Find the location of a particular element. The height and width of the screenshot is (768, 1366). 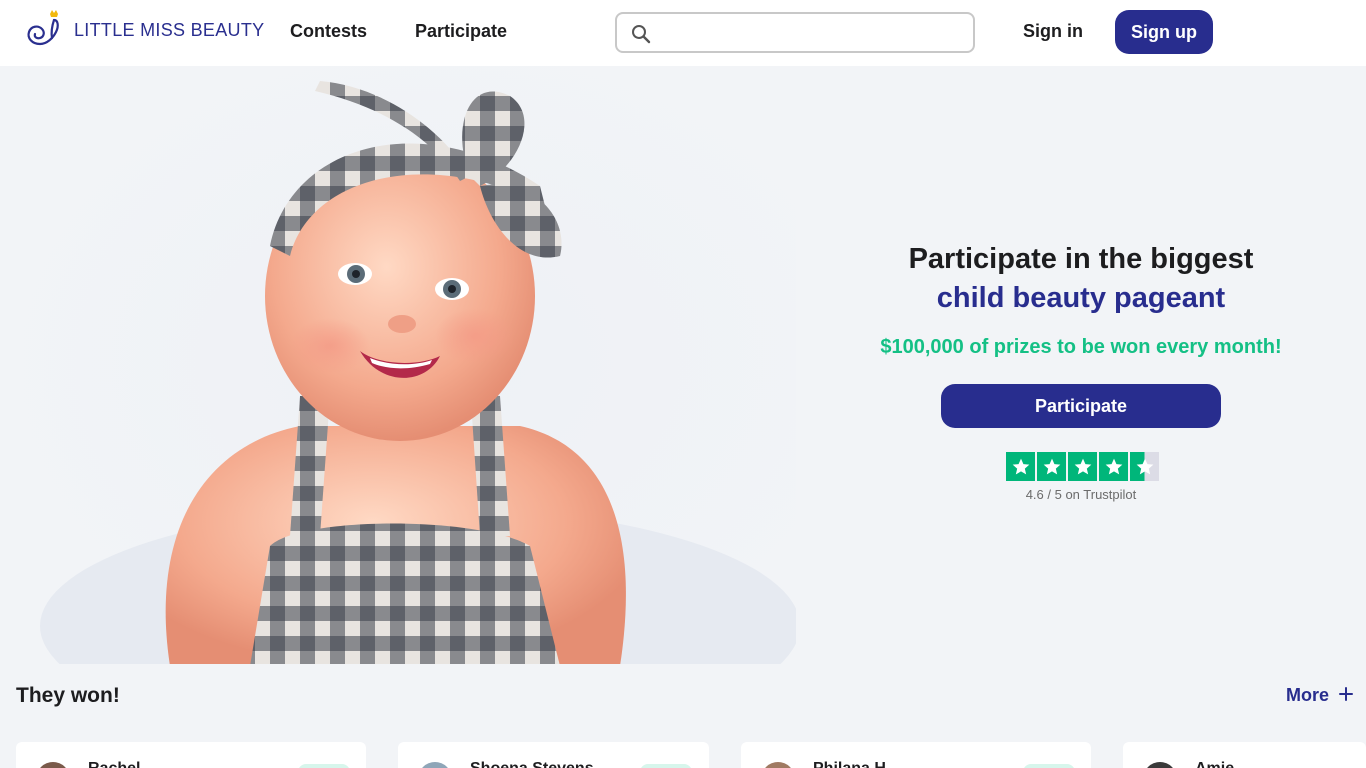

search-input is located at coordinates (811, 33).